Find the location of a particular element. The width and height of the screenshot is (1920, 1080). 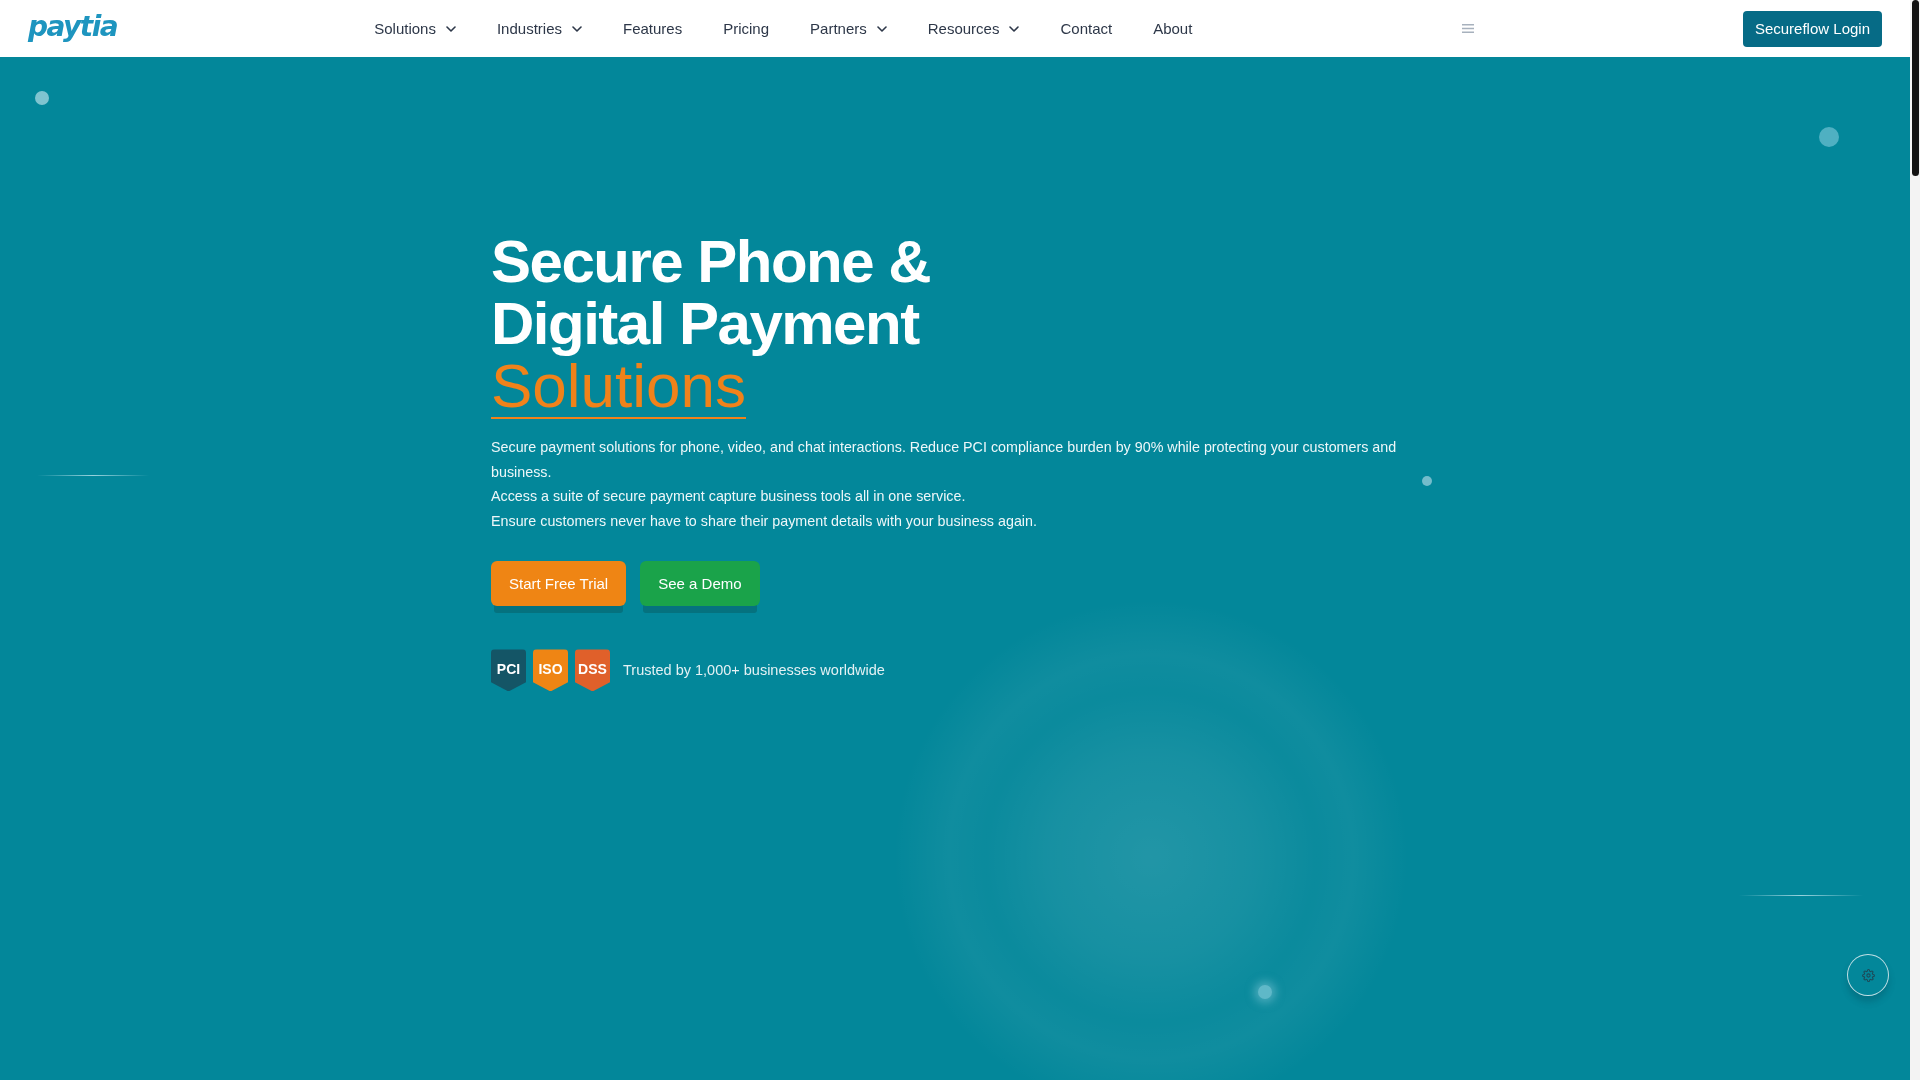

glowing-dot-icon is located at coordinates (1265, 992).